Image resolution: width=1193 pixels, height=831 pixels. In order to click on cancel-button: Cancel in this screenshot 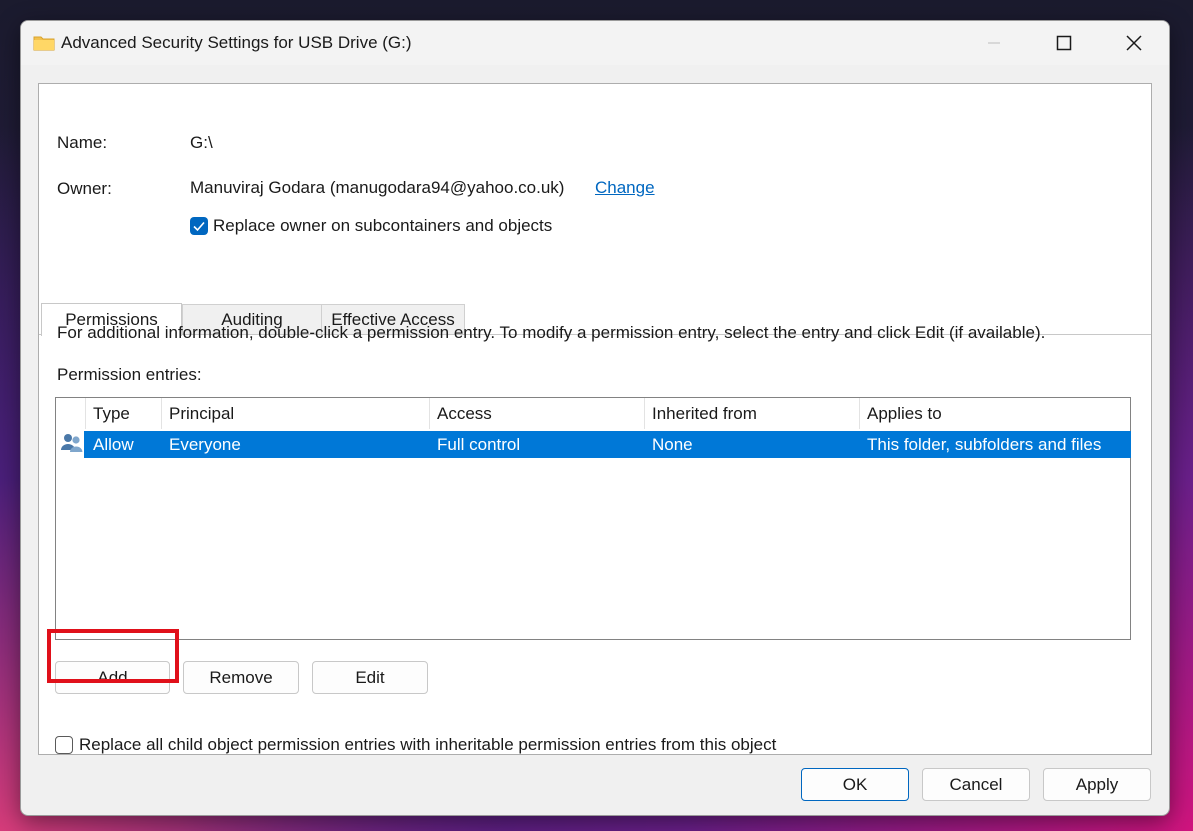, I will do `click(976, 784)`.